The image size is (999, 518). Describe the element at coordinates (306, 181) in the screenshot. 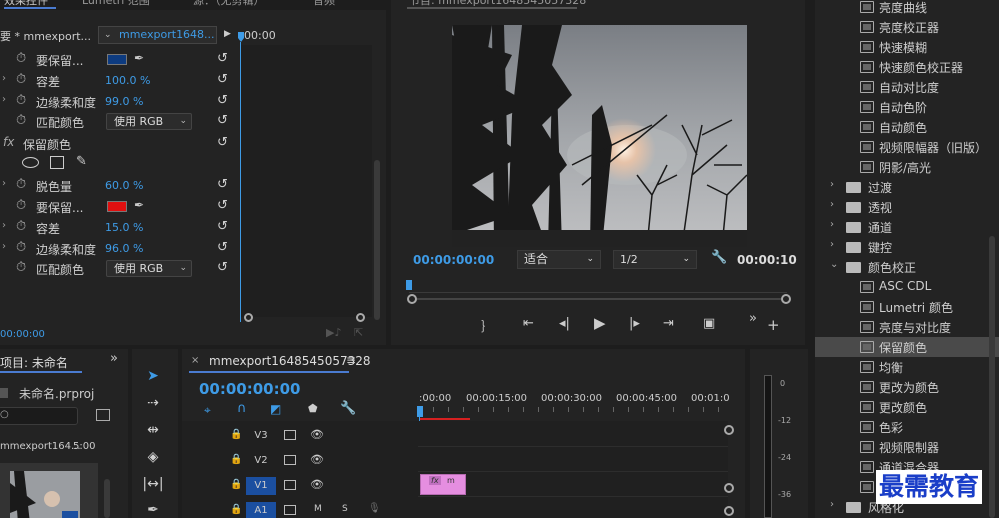

I see `mini-timeline` at that location.